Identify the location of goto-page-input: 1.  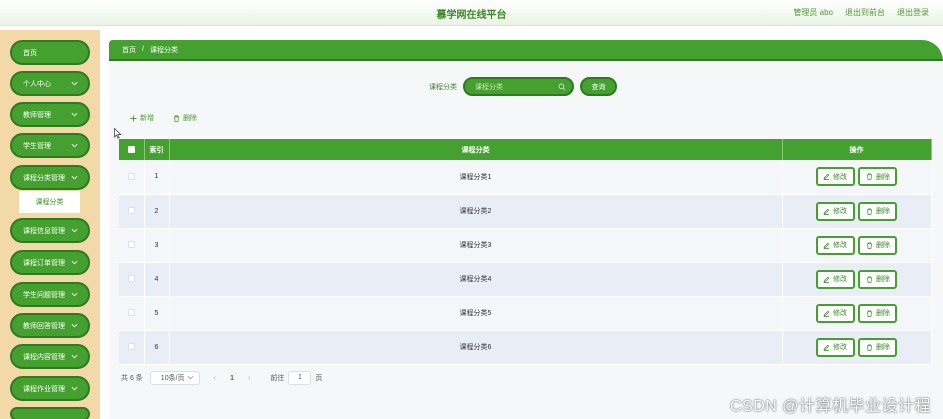
(300, 378).